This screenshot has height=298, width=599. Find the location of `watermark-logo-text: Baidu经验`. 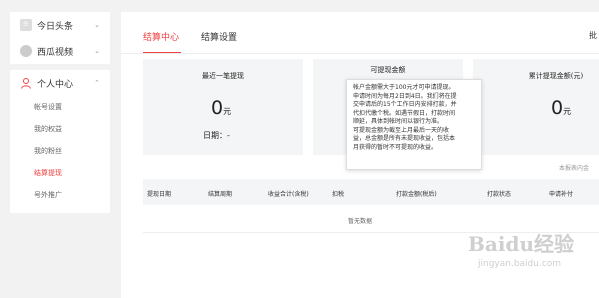

watermark-logo-text: Baidu经验 is located at coordinates (521, 244).